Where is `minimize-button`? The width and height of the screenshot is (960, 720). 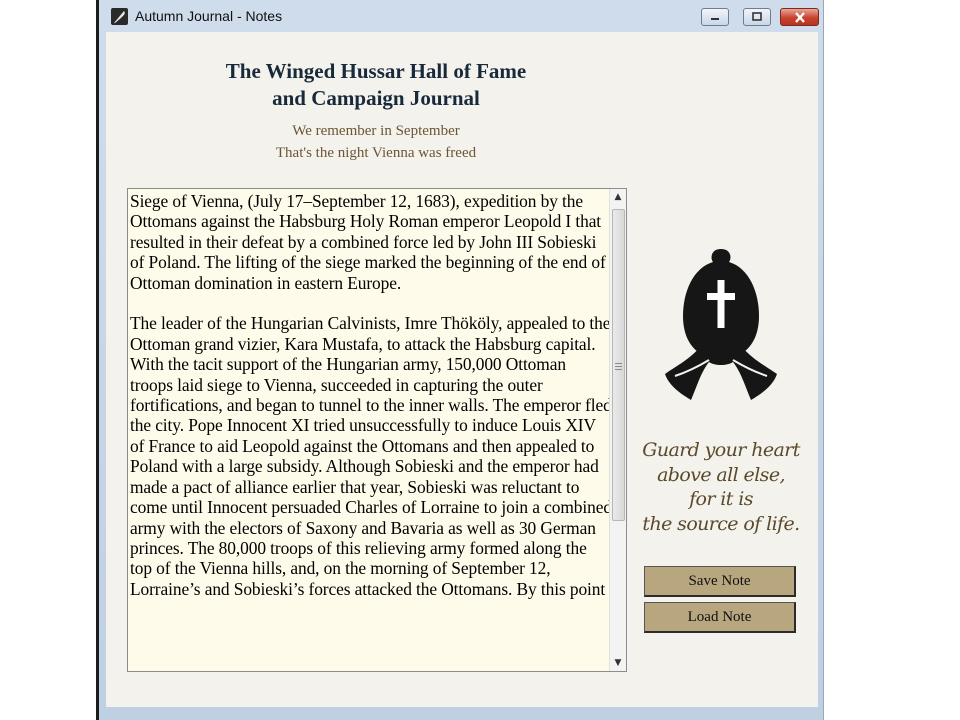
minimize-button is located at coordinates (715, 17).